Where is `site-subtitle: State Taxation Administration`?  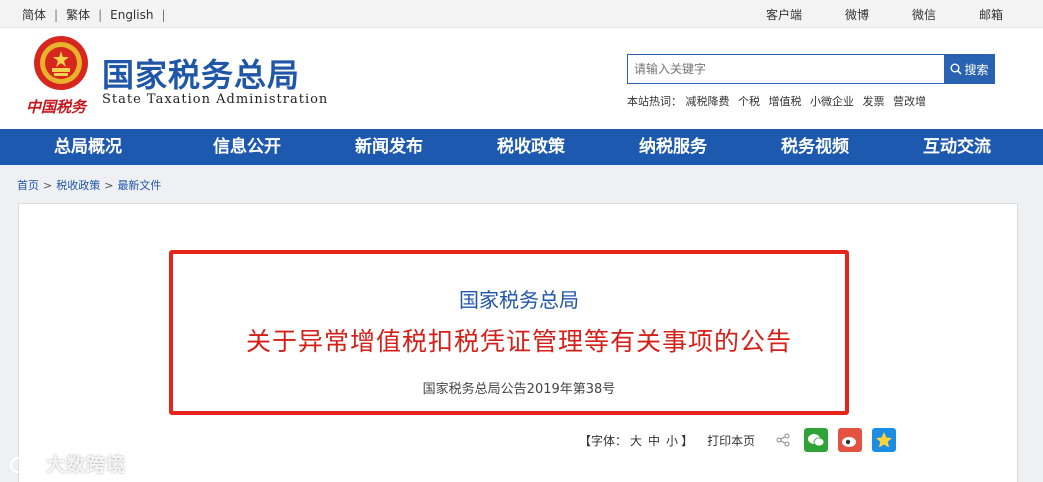
site-subtitle: State Taxation Administration is located at coordinates (215, 99).